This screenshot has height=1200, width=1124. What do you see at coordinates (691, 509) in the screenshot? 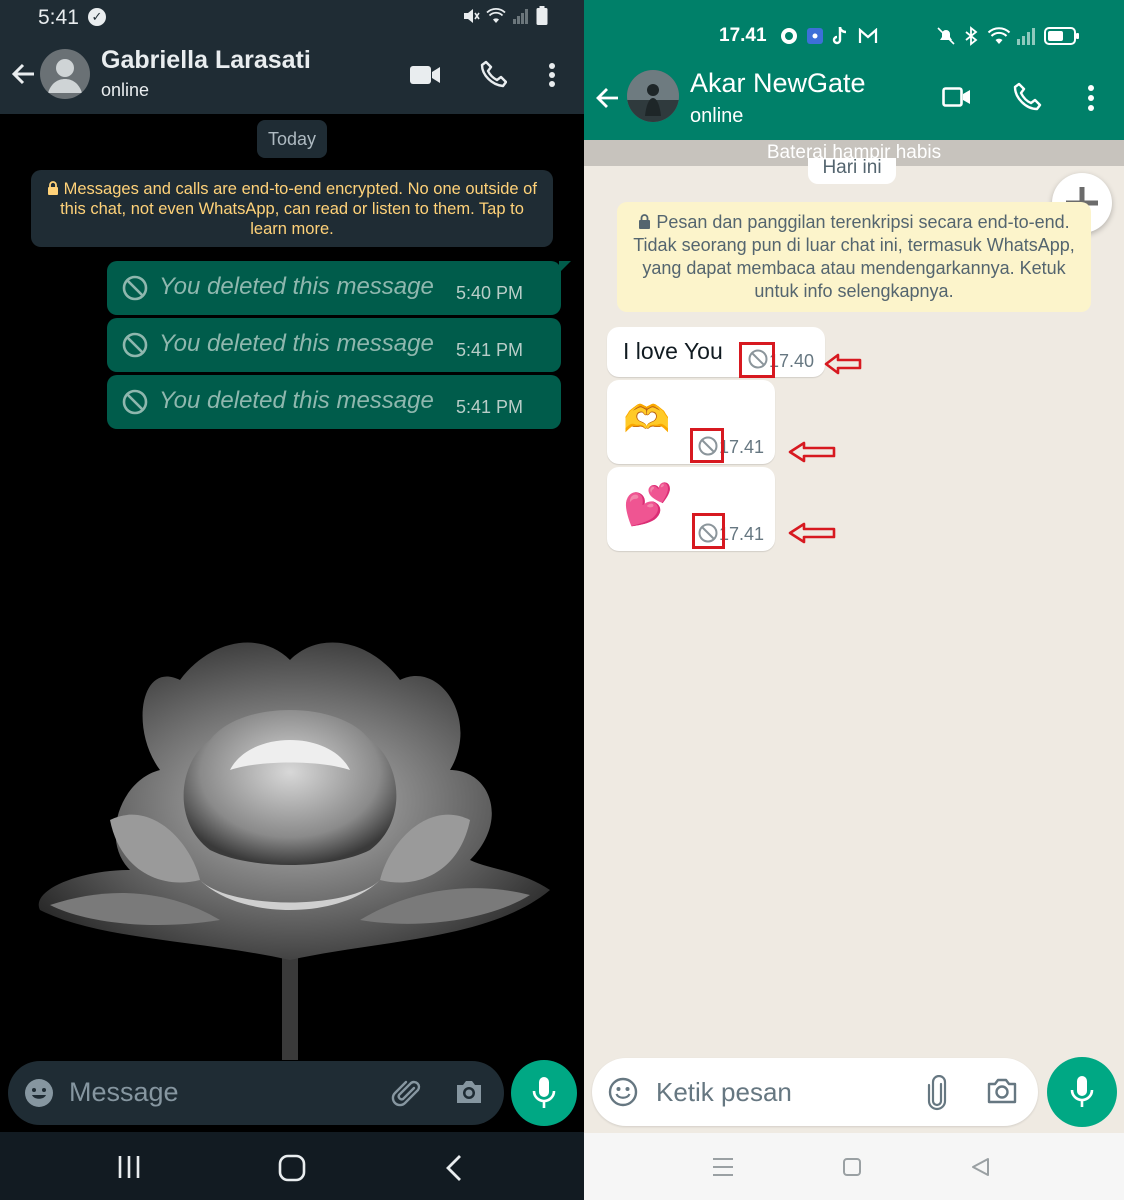
I see `message-bubble-incoming: 💕 17.41` at bounding box center [691, 509].